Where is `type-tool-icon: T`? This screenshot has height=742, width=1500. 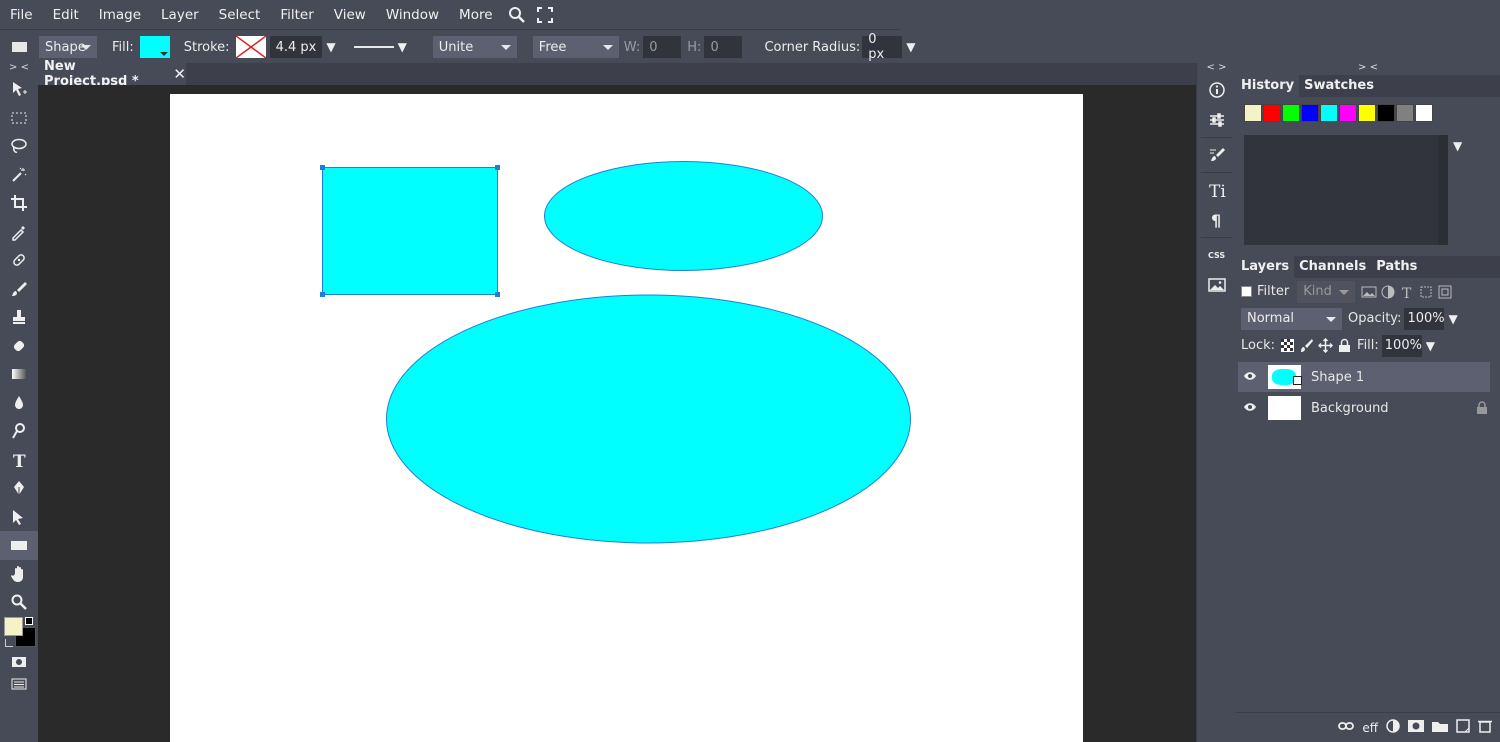
type-tool-icon: T is located at coordinates (19, 460).